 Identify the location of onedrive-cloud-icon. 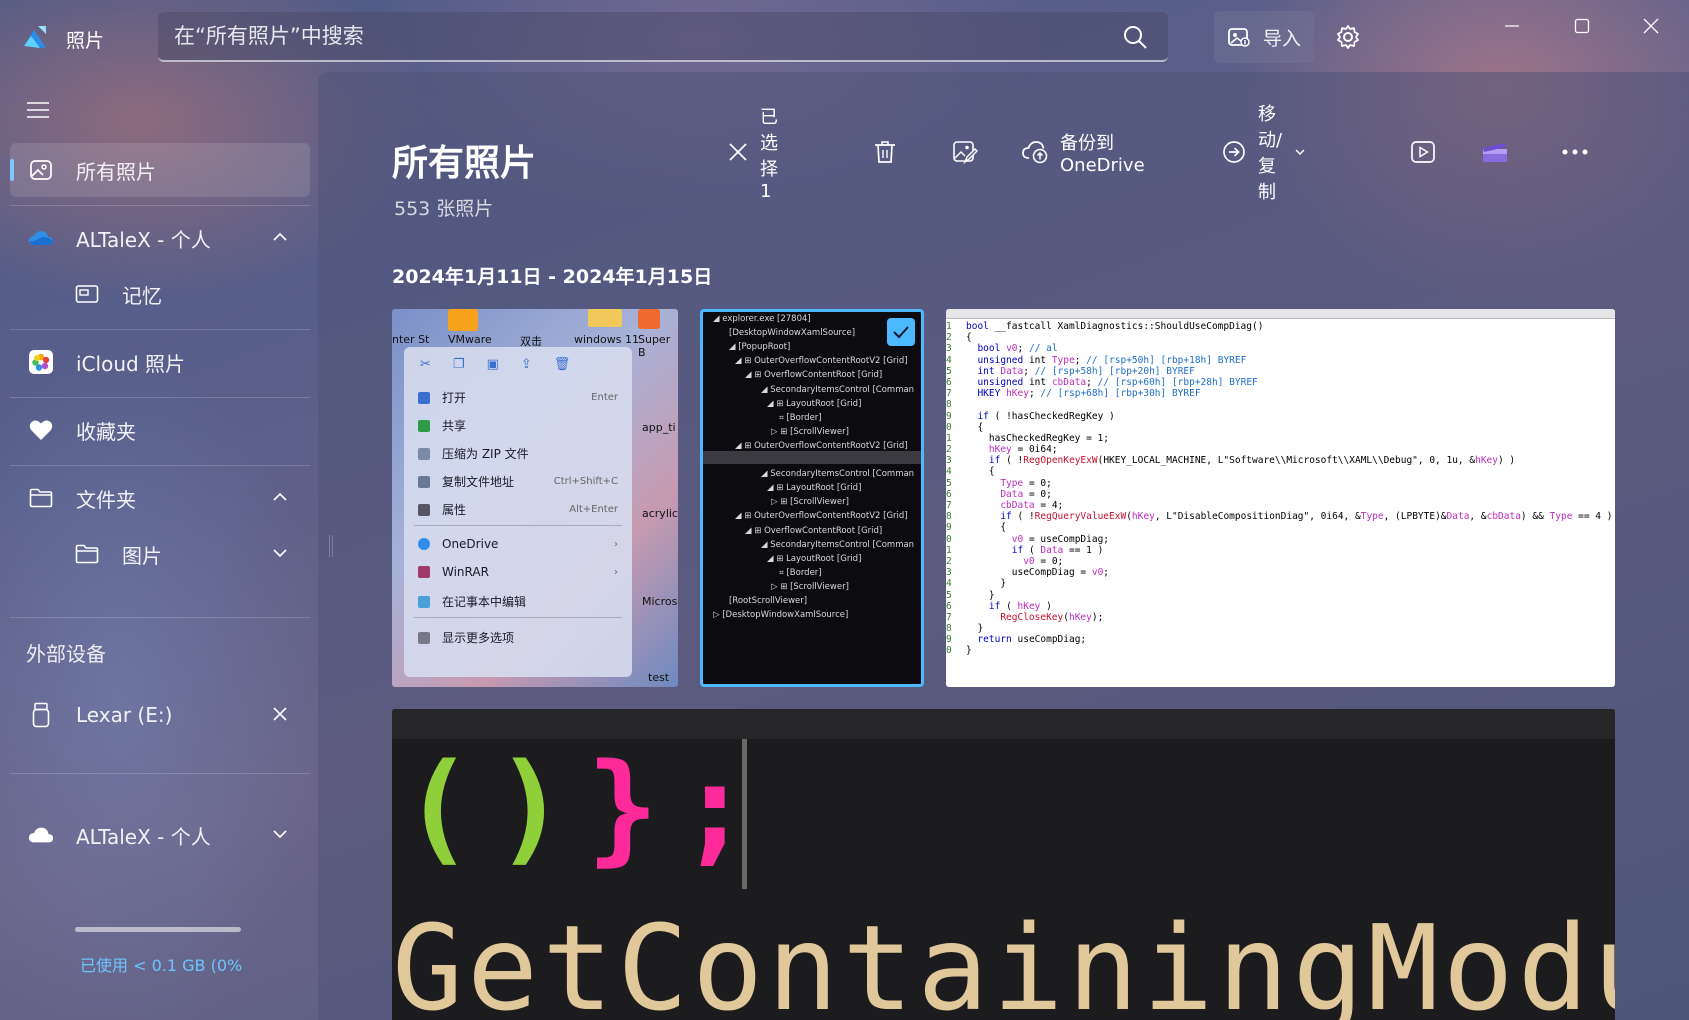
(424, 544).